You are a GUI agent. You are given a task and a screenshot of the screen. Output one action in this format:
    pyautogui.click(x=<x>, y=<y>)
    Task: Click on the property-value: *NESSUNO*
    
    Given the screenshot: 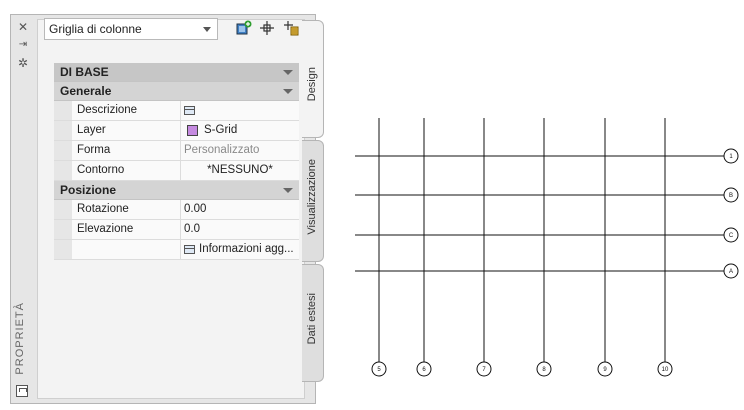 What is the action you would take?
    pyautogui.click(x=240, y=170)
    